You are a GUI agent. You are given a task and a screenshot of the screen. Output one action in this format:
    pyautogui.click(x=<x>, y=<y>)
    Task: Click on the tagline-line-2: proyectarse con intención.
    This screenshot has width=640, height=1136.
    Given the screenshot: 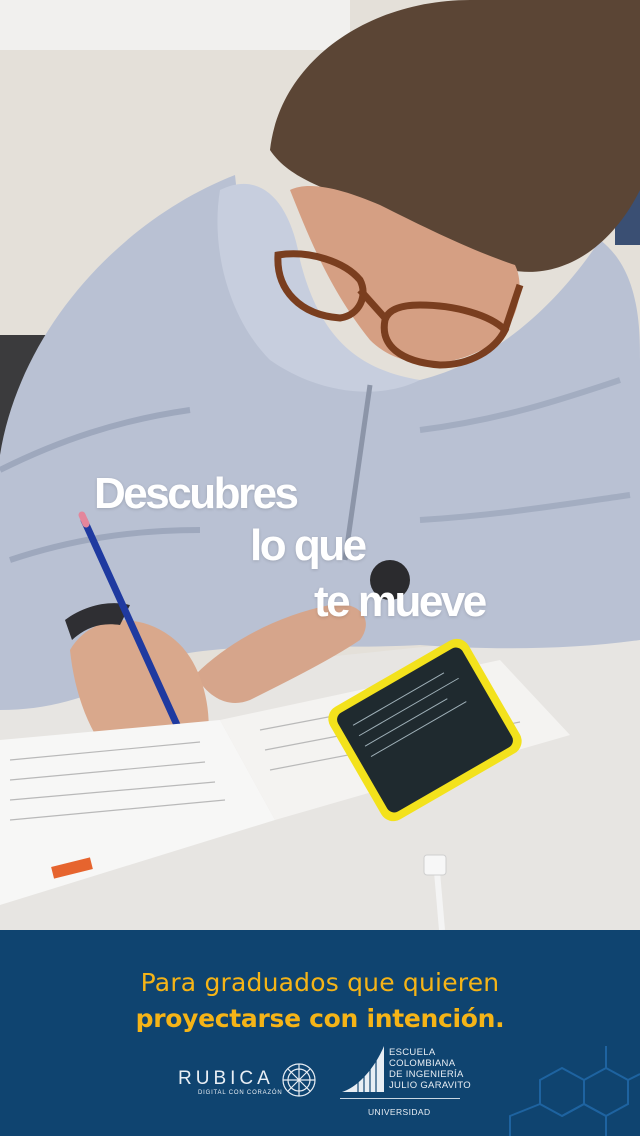 What is the action you would take?
    pyautogui.click(x=320, y=1018)
    